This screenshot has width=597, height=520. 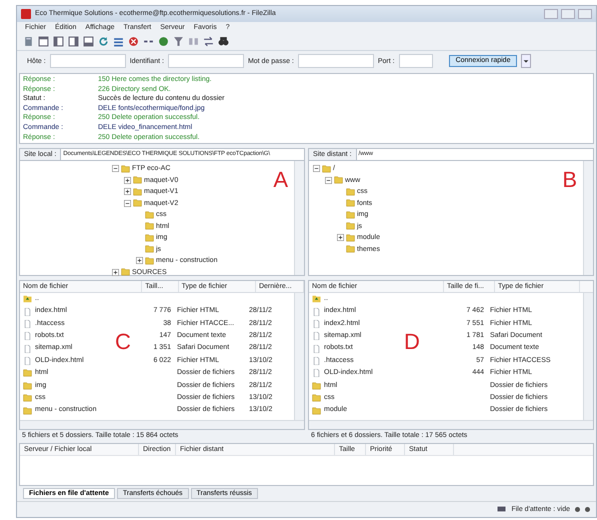 I want to click on folder-icon, so click(x=125, y=272).